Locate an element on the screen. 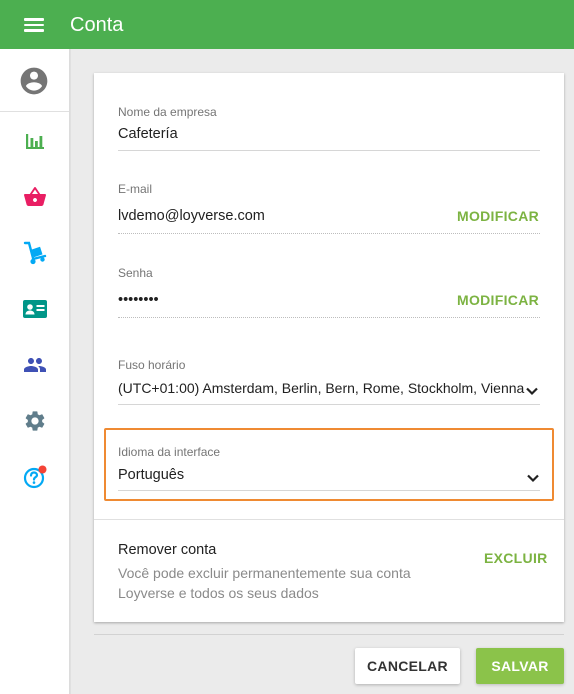 The height and width of the screenshot is (694, 574). sidebar-item-reports is located at coordinates (34, 141).